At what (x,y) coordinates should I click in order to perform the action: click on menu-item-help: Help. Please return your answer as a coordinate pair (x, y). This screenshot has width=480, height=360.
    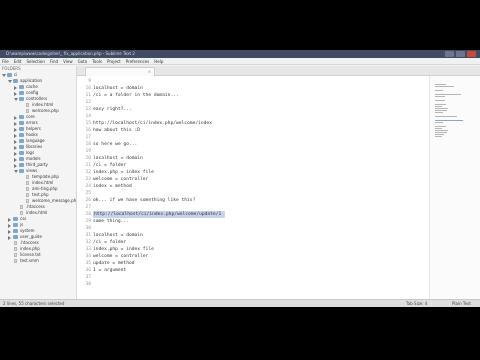
    Looking at the image, I should click on (158, 61).